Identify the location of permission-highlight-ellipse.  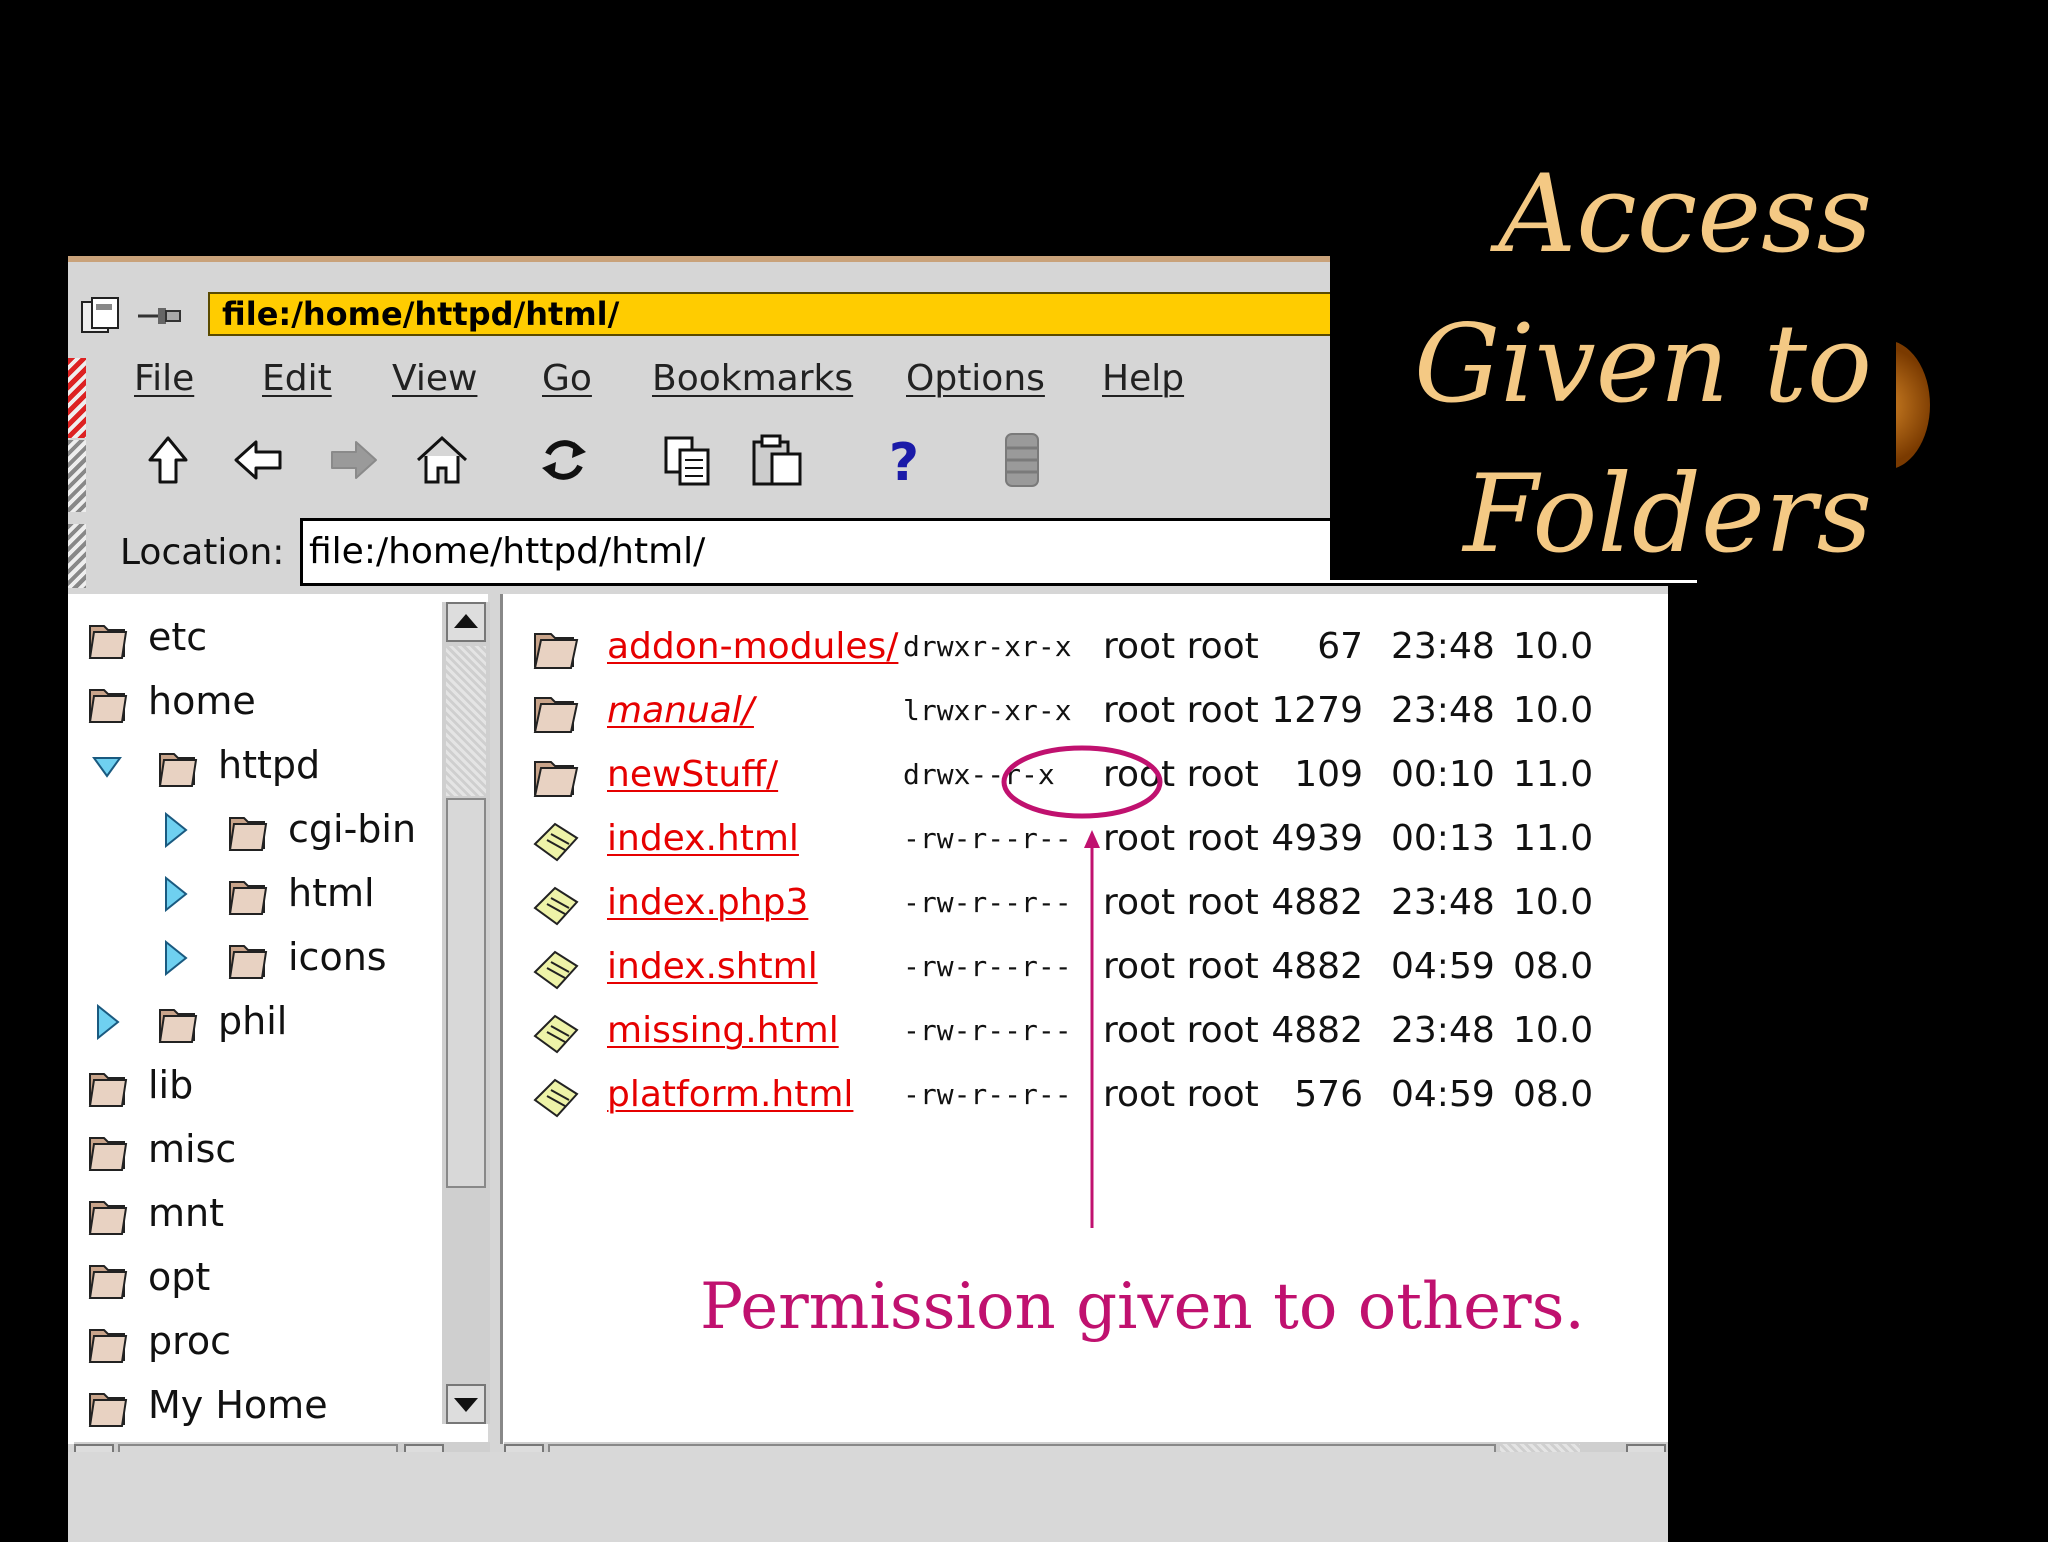
(1082, 782).